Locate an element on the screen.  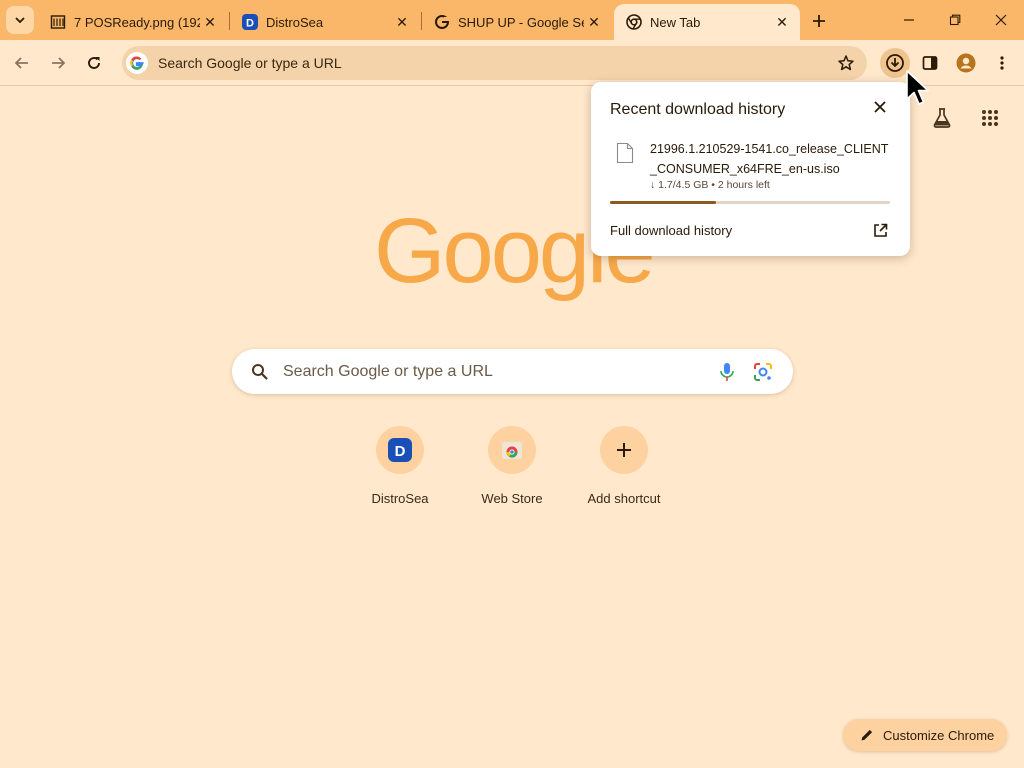
minimize-icon is located at coordinates (909, 20).